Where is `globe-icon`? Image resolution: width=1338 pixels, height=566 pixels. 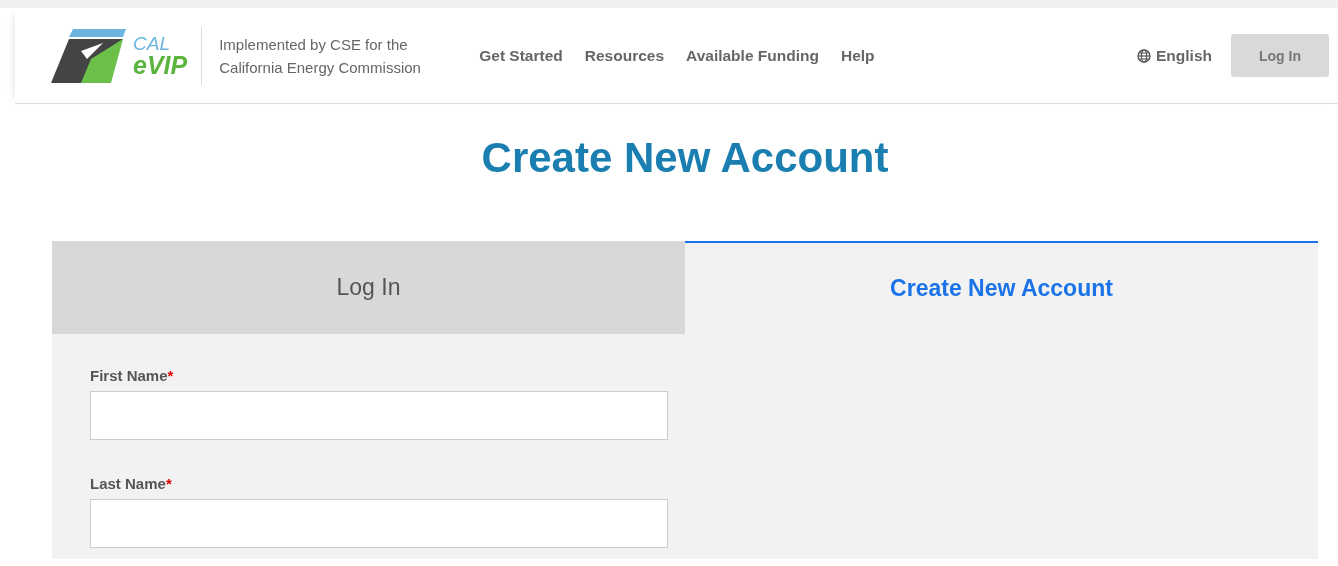 globe-icon is located at coordinates (1144, 55).